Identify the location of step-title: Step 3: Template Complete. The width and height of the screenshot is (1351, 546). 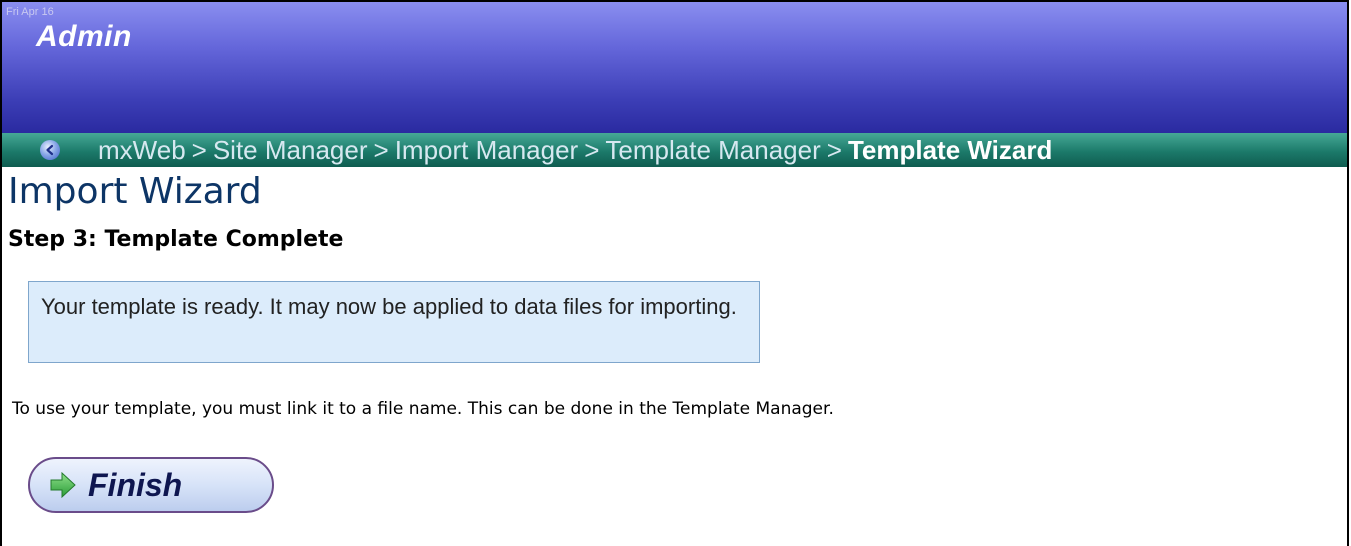
(176, 239).